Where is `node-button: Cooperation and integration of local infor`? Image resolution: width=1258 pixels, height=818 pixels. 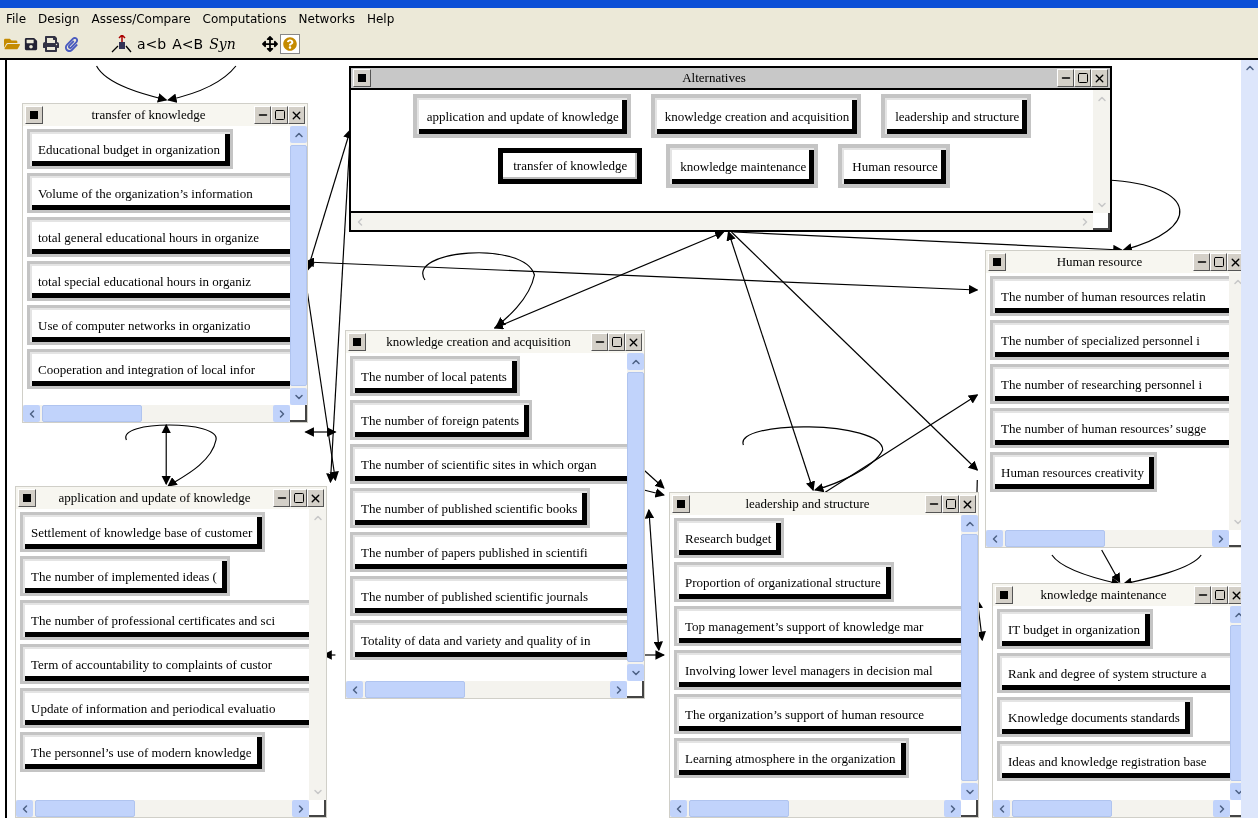
node-button: Cooperation and integration of local infor is located at coordinates (160, 369).